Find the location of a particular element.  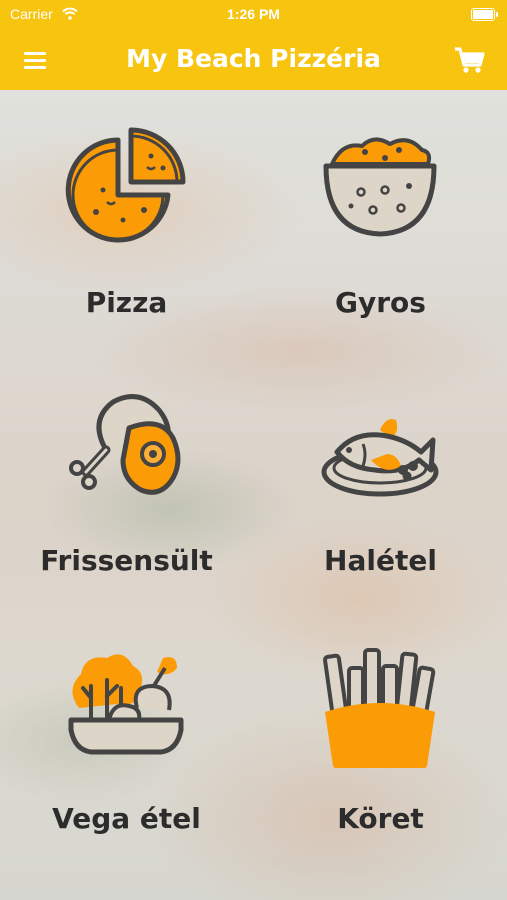

fish-plate-icon is located at coordinates (380, 458).